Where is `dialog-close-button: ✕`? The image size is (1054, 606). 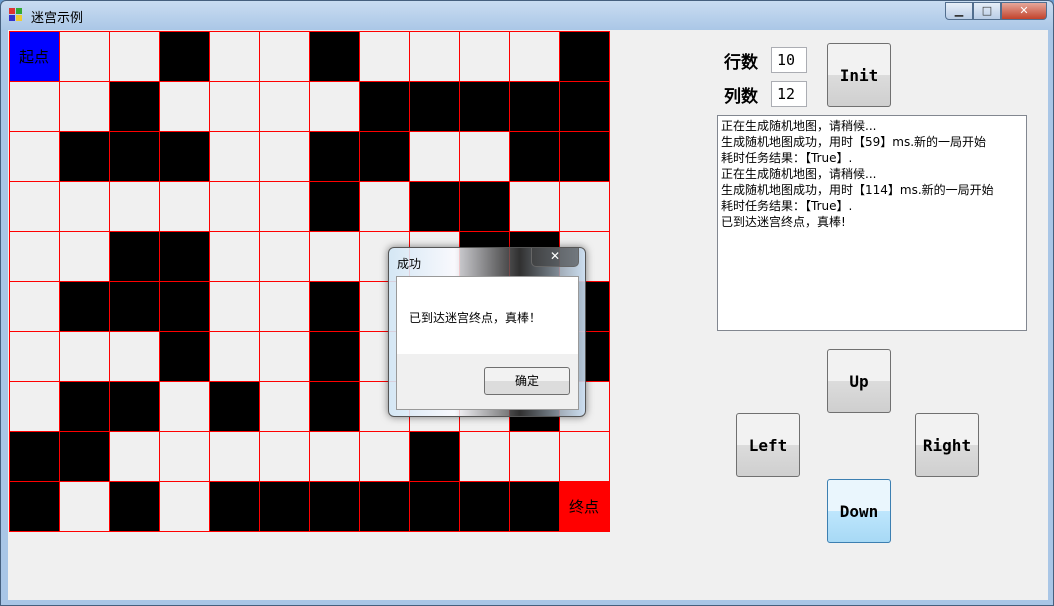 dialog-close-button: ✕ is located at coordinates (555, 257).